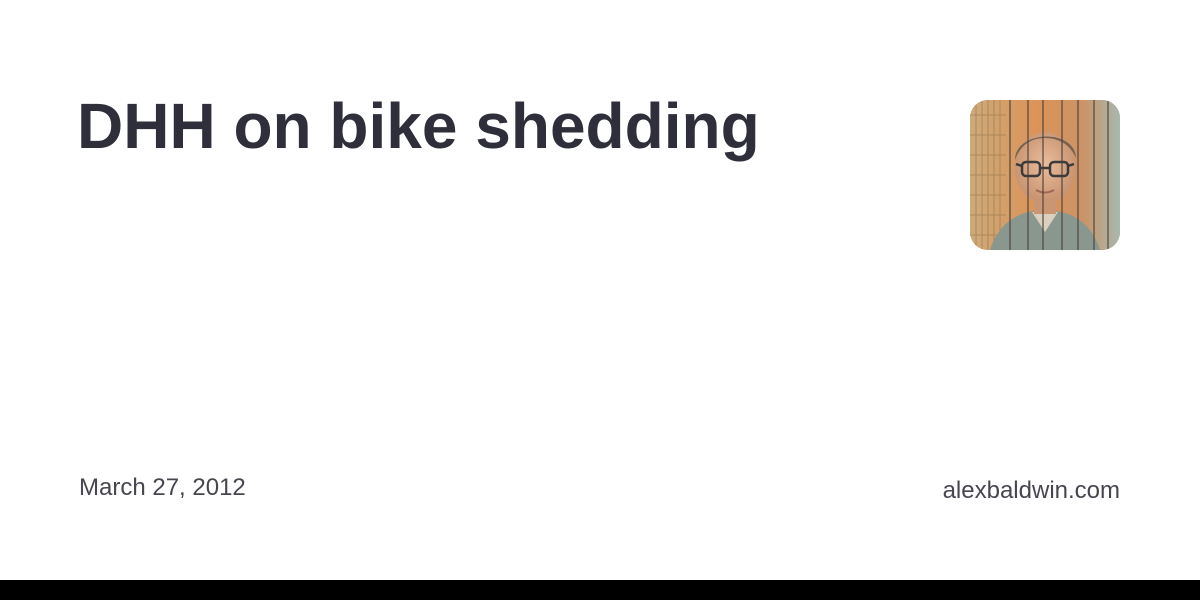 The image size is (1200, 600). I want to click on portrait-icon, so click(1045, 175).